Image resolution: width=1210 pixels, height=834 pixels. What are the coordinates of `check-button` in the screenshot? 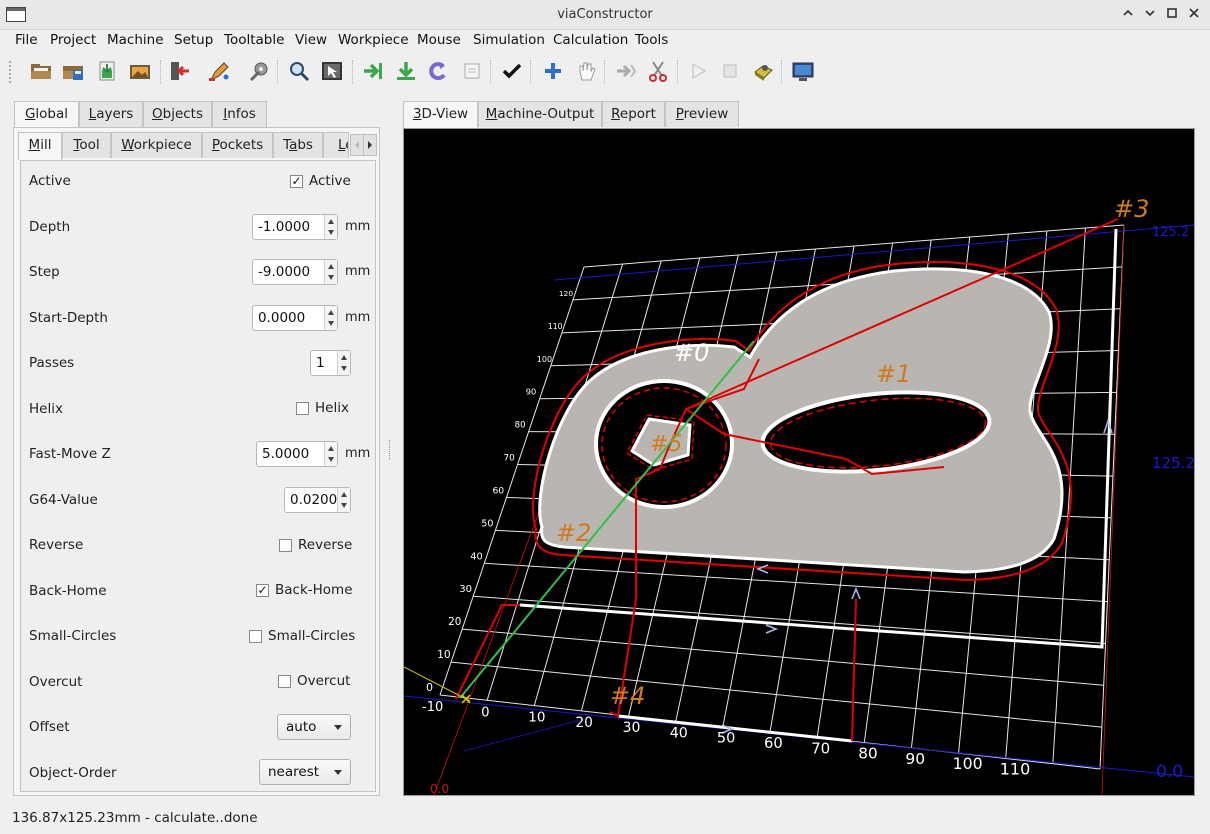 It's located at (512, 71).